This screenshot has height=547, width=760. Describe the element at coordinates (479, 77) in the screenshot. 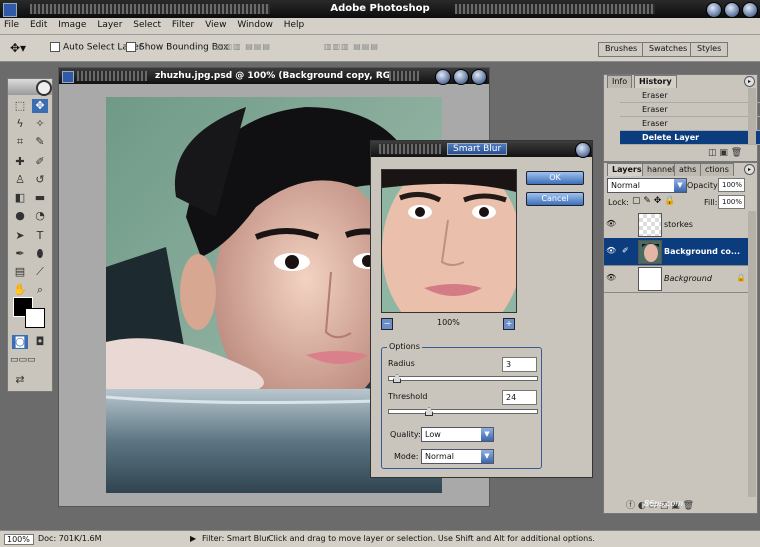

I see `doc-close-button` at that location.